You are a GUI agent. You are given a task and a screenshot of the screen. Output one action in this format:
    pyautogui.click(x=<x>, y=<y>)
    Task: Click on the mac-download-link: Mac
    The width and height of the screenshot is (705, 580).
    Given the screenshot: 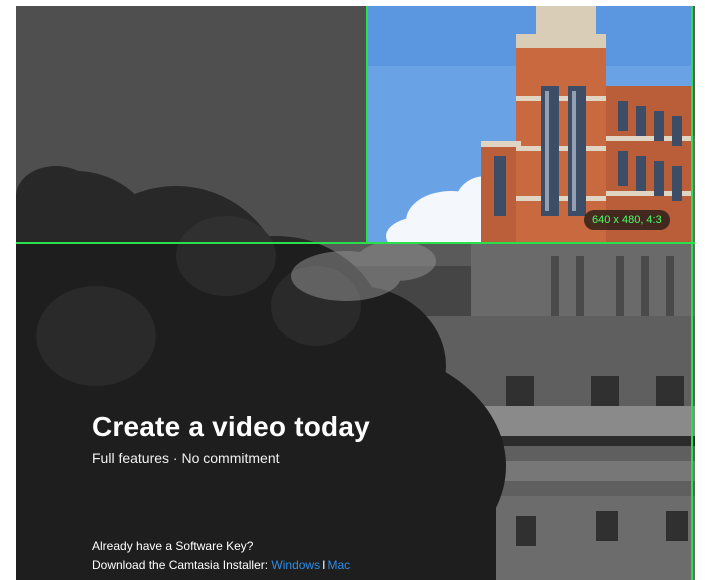 What is the action you would take?
    pyautogui.click(x=338, y=565)
    